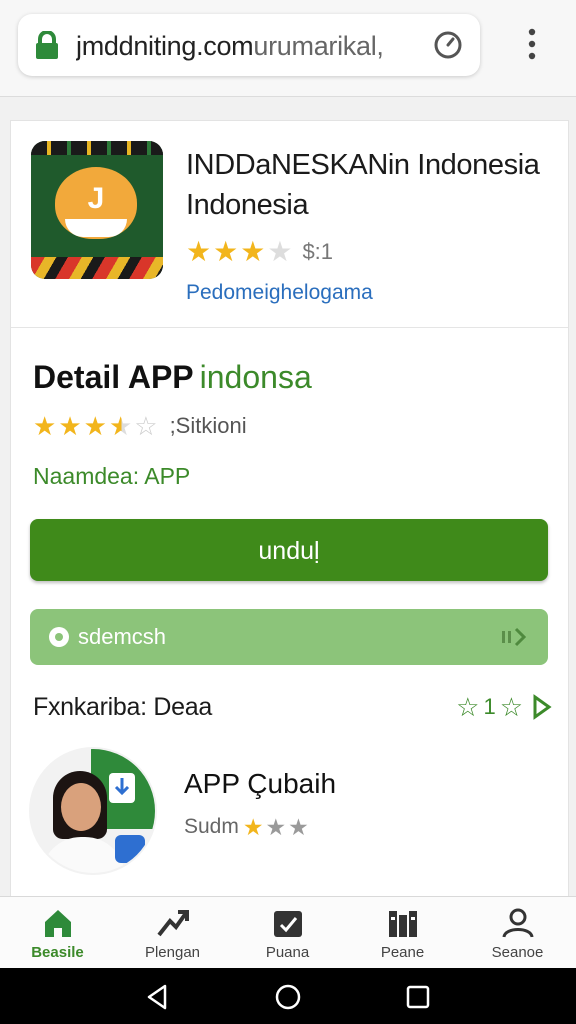 This screenshot has height=1024, width=576. Describe the element at coordinates (287, 924) in the screenshot. I see `tasks-icon` at that location.